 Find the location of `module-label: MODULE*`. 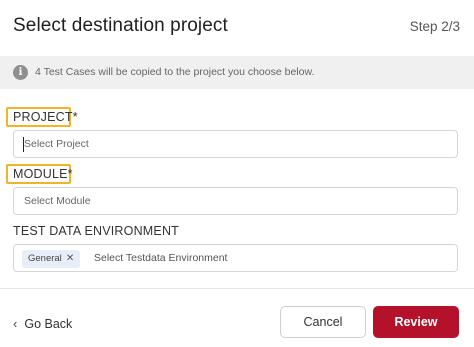

module-label: MODULE* is located at coordinates (43, 174).